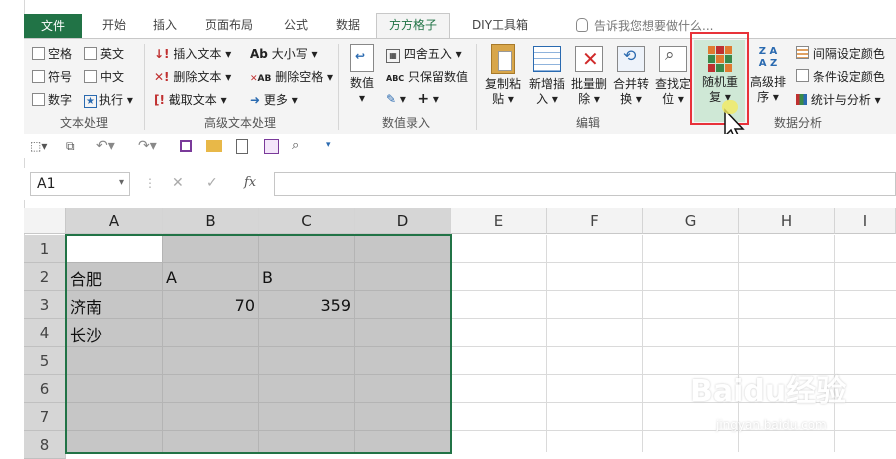  I want to click on cell-A4: 长沙, so click(86, 334).